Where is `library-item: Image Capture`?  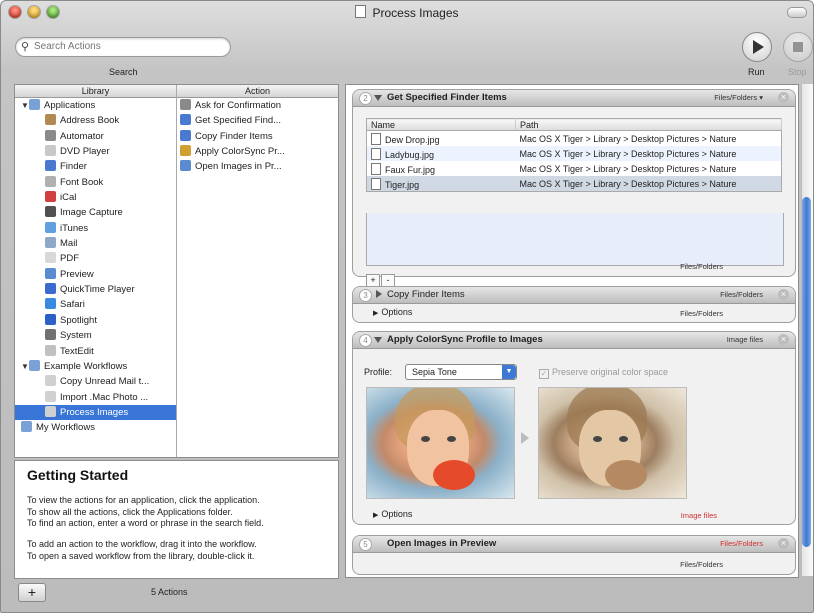
library-item: Image Capture is located at coordinates (95, 212).